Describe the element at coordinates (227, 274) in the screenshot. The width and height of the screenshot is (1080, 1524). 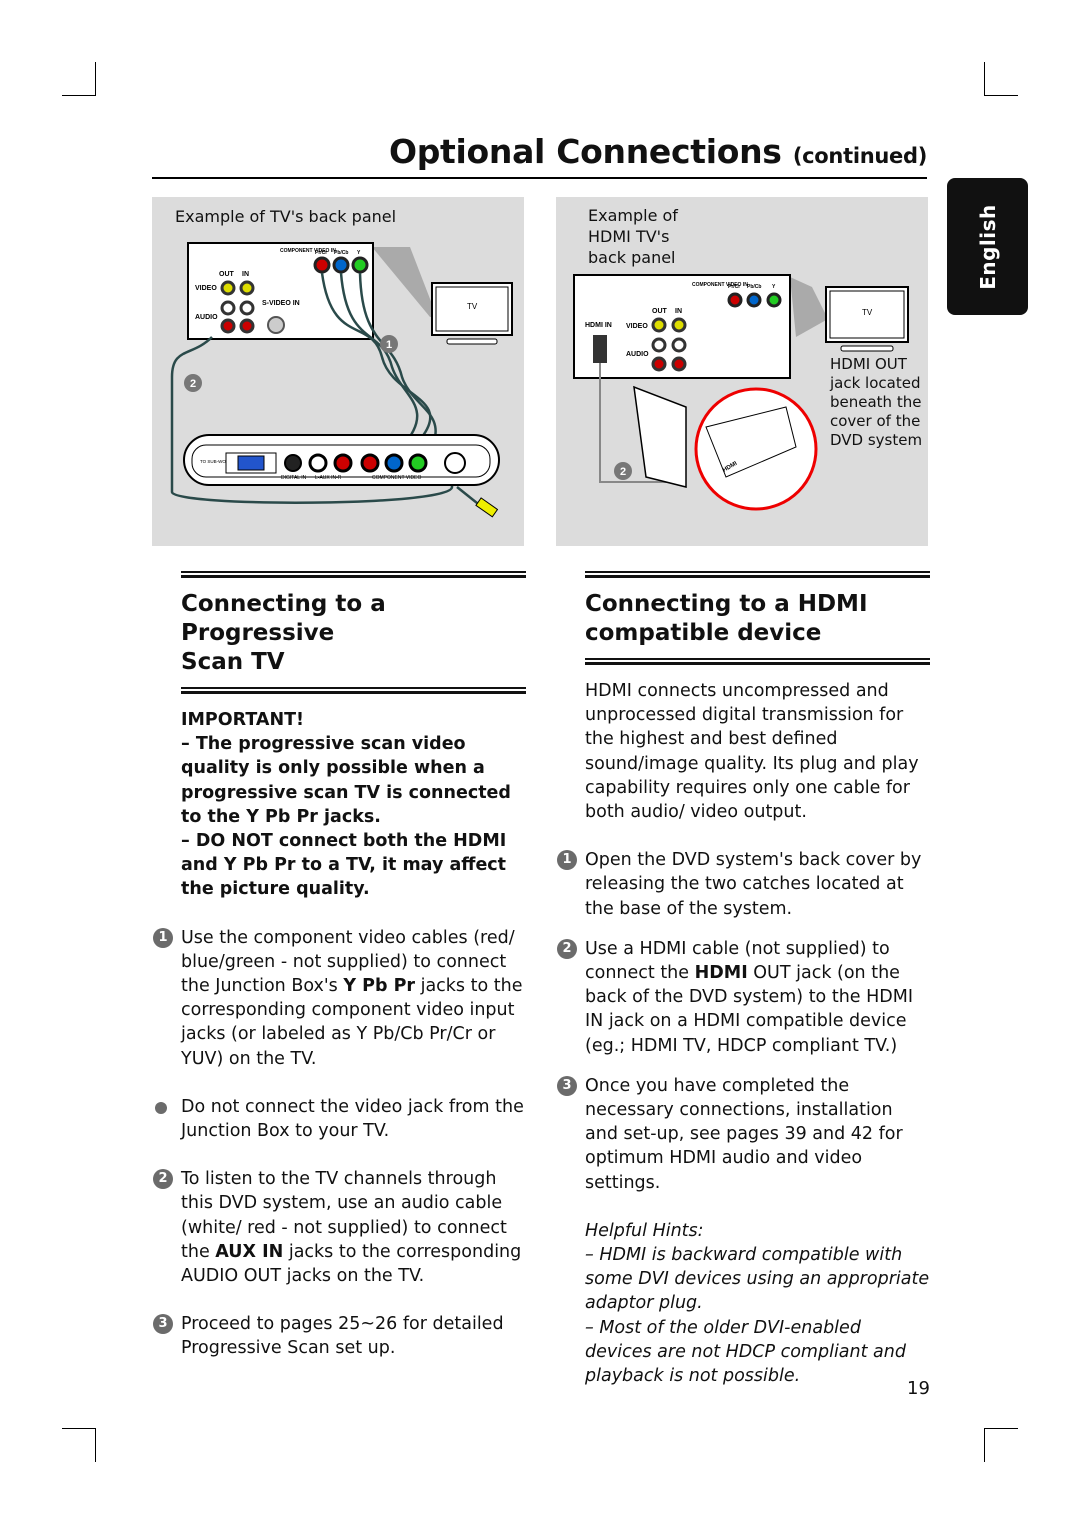
I see `label-out: OUT` at that location.